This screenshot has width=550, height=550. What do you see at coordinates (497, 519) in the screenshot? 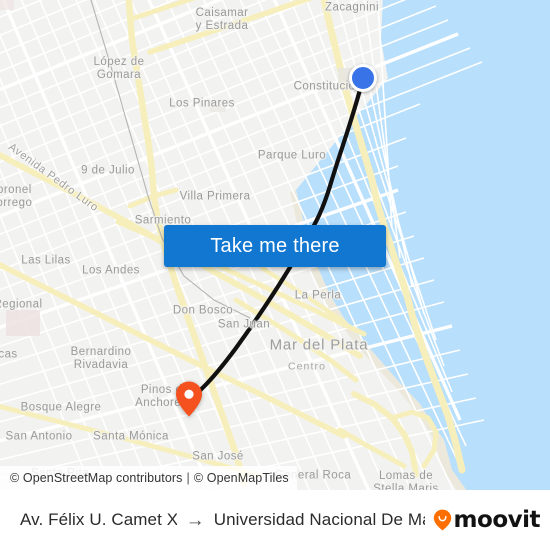
I see `moovit-wordmark: moovit` at bounding box center [497, 519].